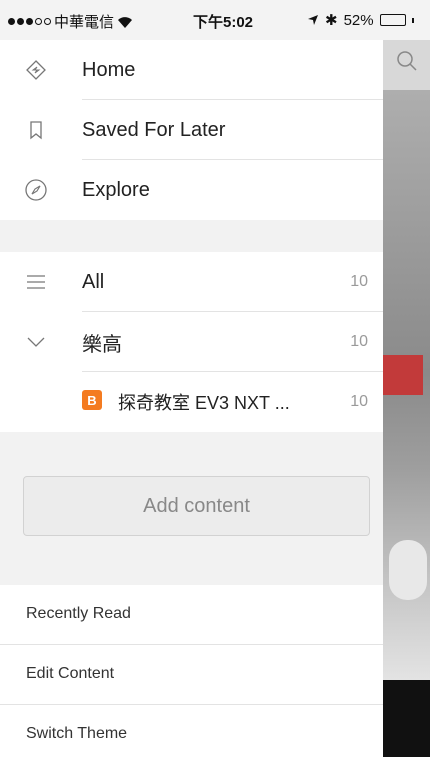  I want to click on home-icon, so click(36, 70).